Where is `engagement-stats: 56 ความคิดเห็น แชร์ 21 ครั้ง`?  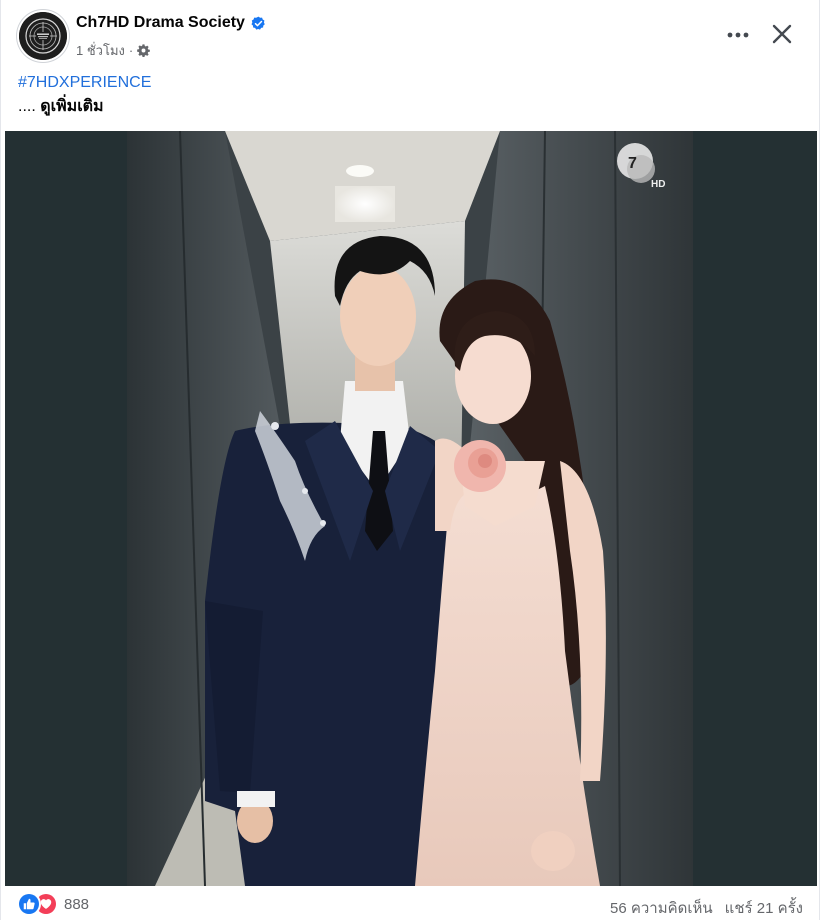
engagement-stats: 56 ความคิดเห็น แชร์ 21 ครั้ง is located at coordinates (706, 908).